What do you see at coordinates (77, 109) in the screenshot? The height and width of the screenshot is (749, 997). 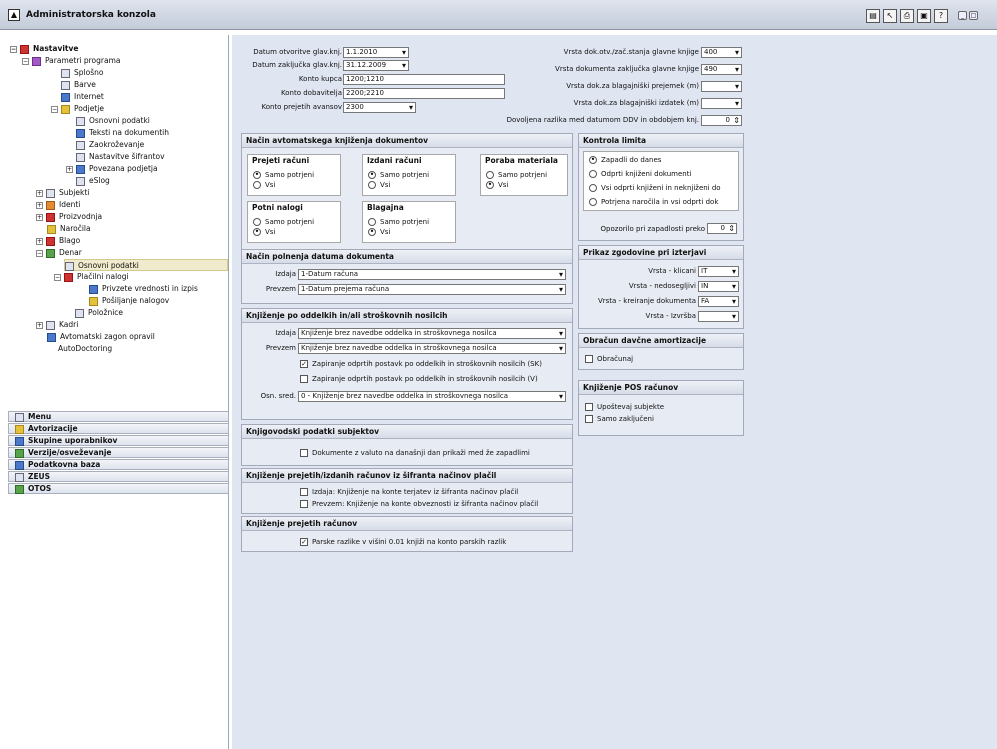 I see `tree-item-podjetje: − Podjetje` at bounding box center [77, 109].